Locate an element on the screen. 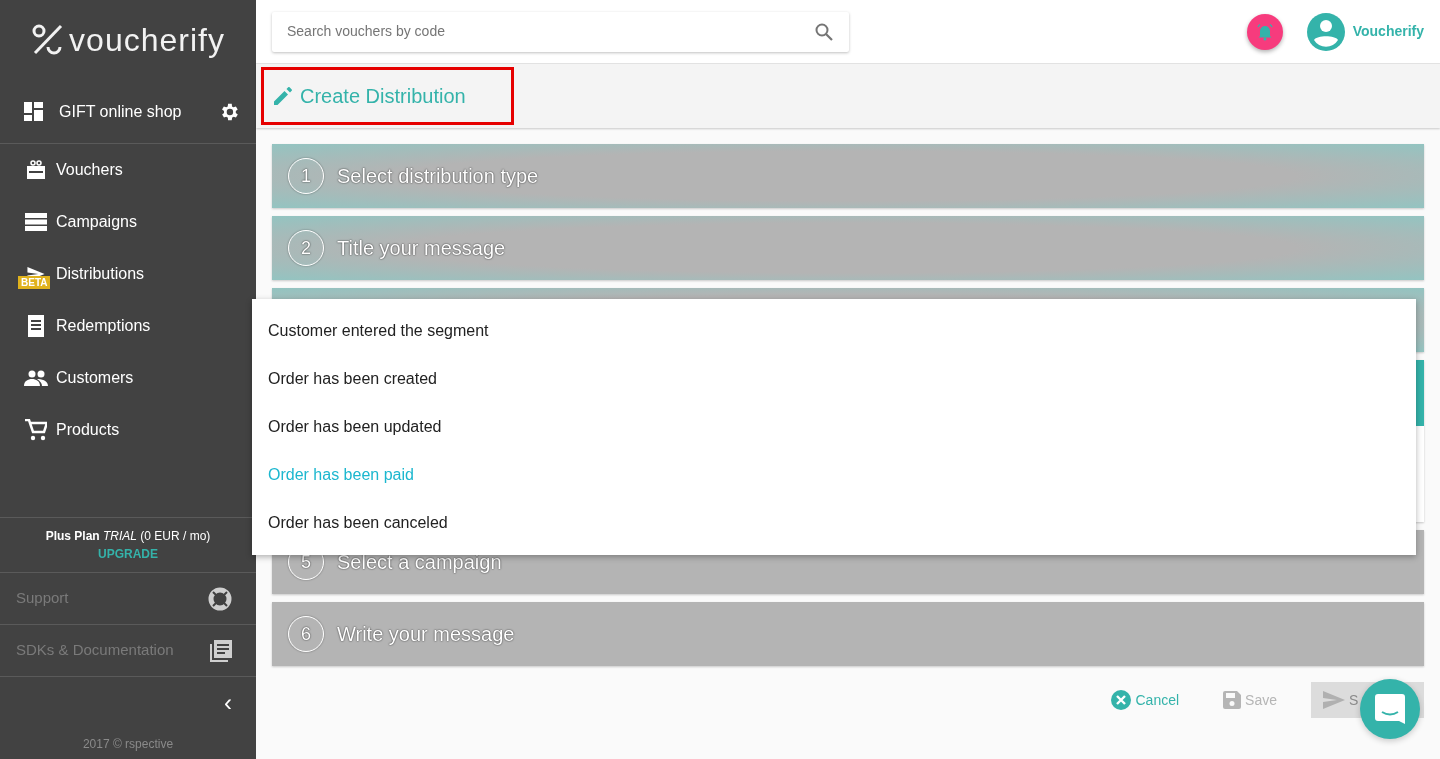  sidebar-item: Vouchers is located at coordinates (128, 170).